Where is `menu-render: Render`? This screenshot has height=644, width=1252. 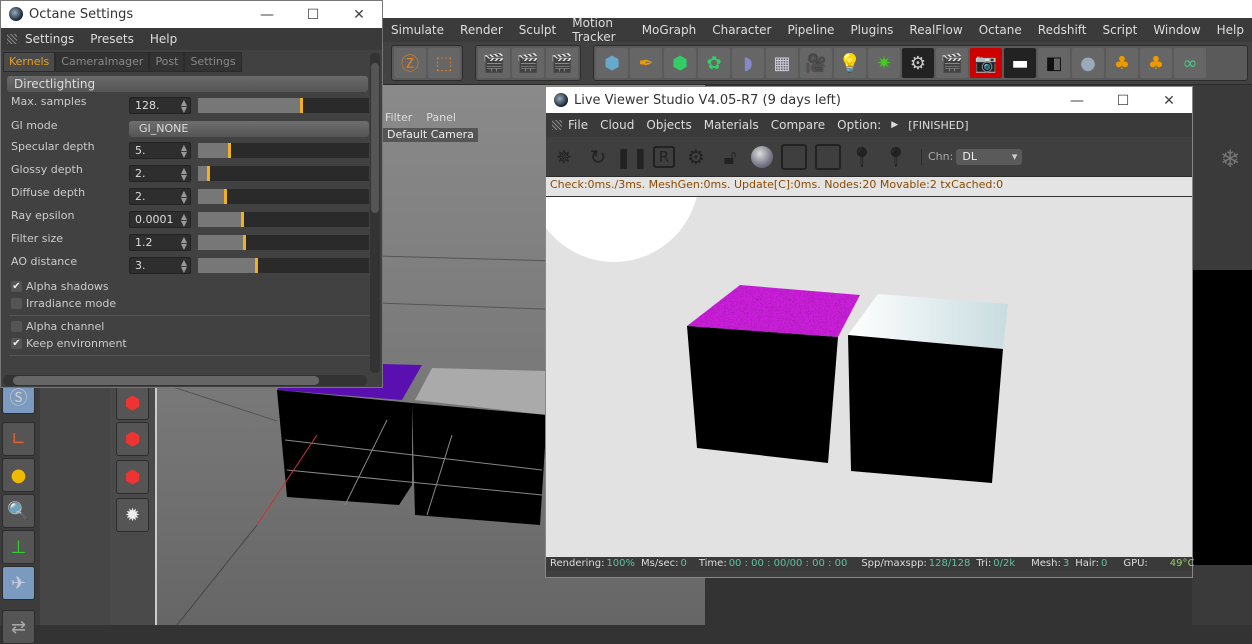
menu-render: Render is located at coordinates (481, 30).